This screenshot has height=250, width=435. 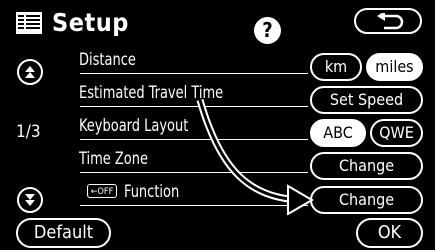 I want to click on row-distance-label: Distance, so click(x=107, y=60).